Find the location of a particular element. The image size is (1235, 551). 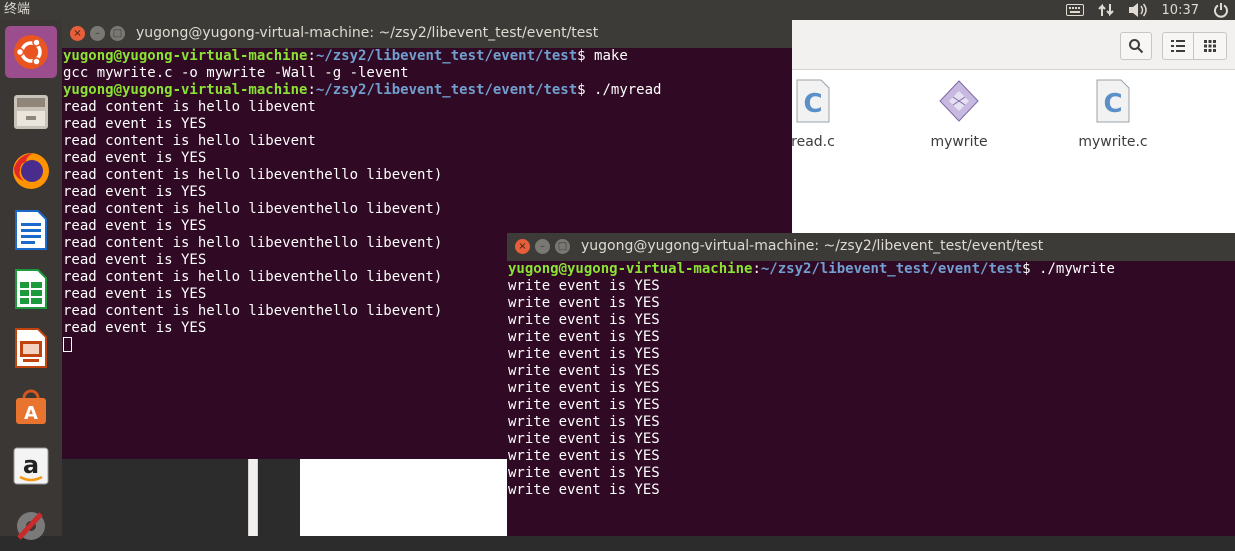

file-name: mywrite.c is located at coordinates (1113, 142).